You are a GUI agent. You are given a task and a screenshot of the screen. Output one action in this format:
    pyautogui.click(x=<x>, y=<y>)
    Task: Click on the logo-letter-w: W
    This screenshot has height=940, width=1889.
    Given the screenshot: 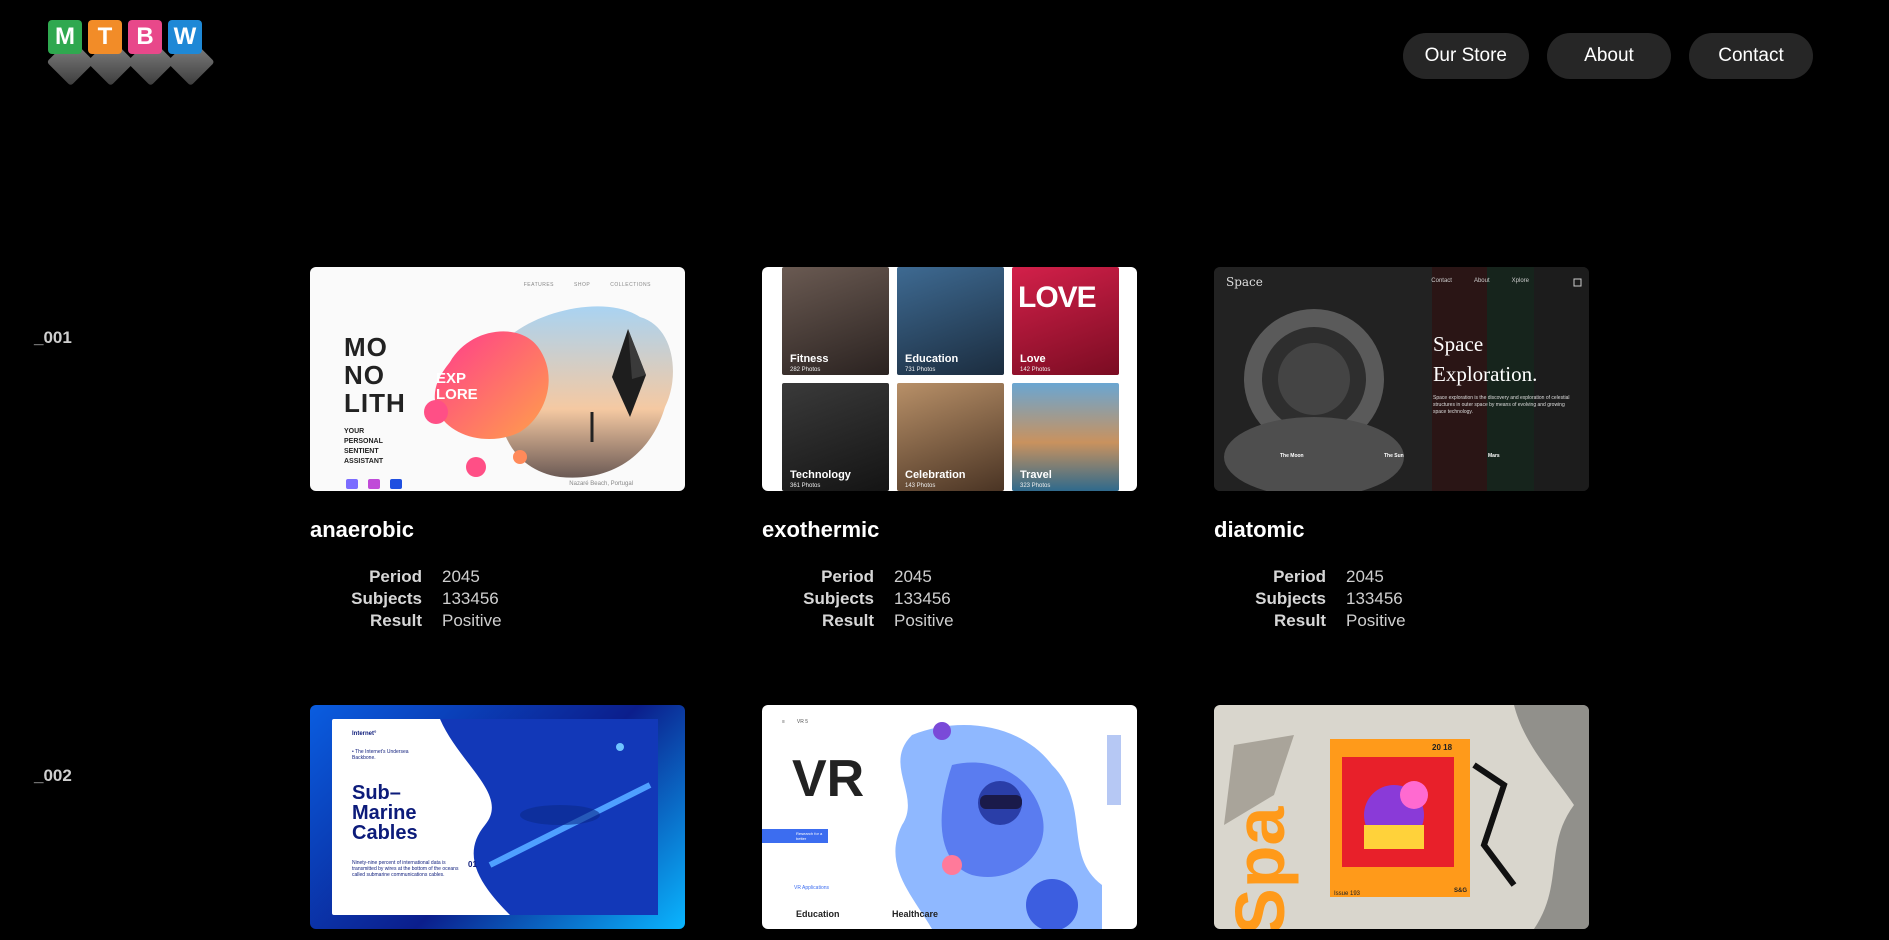 What is the action you would take?
    pyautogui.click(x=185, y=37)
    